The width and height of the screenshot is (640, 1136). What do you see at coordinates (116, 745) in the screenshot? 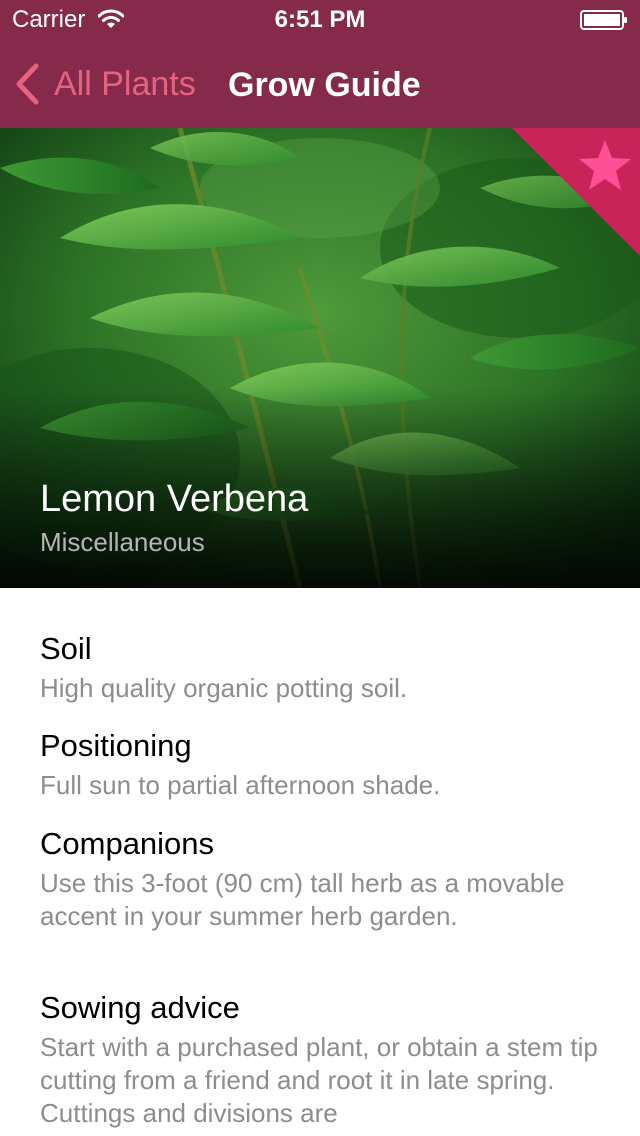
I see `section-heading: Positioning` at bounding box center [116, 745].